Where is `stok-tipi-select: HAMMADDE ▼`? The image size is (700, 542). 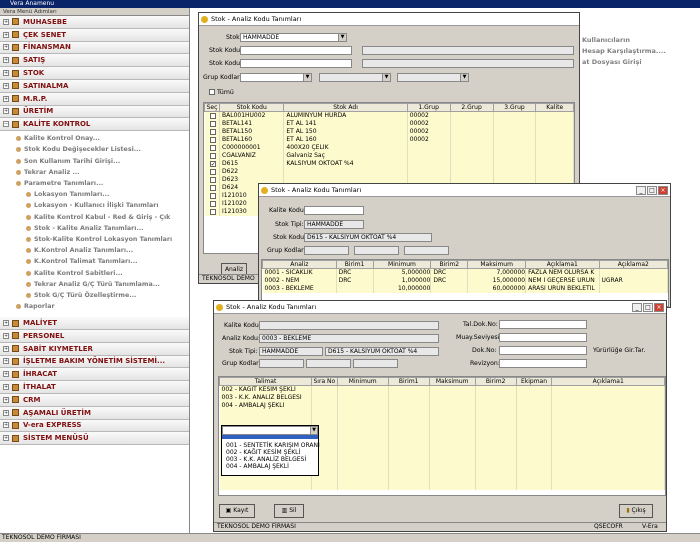
stok-tipi-select: HAMMADDE ▼ is located at coordinates (293, 37).